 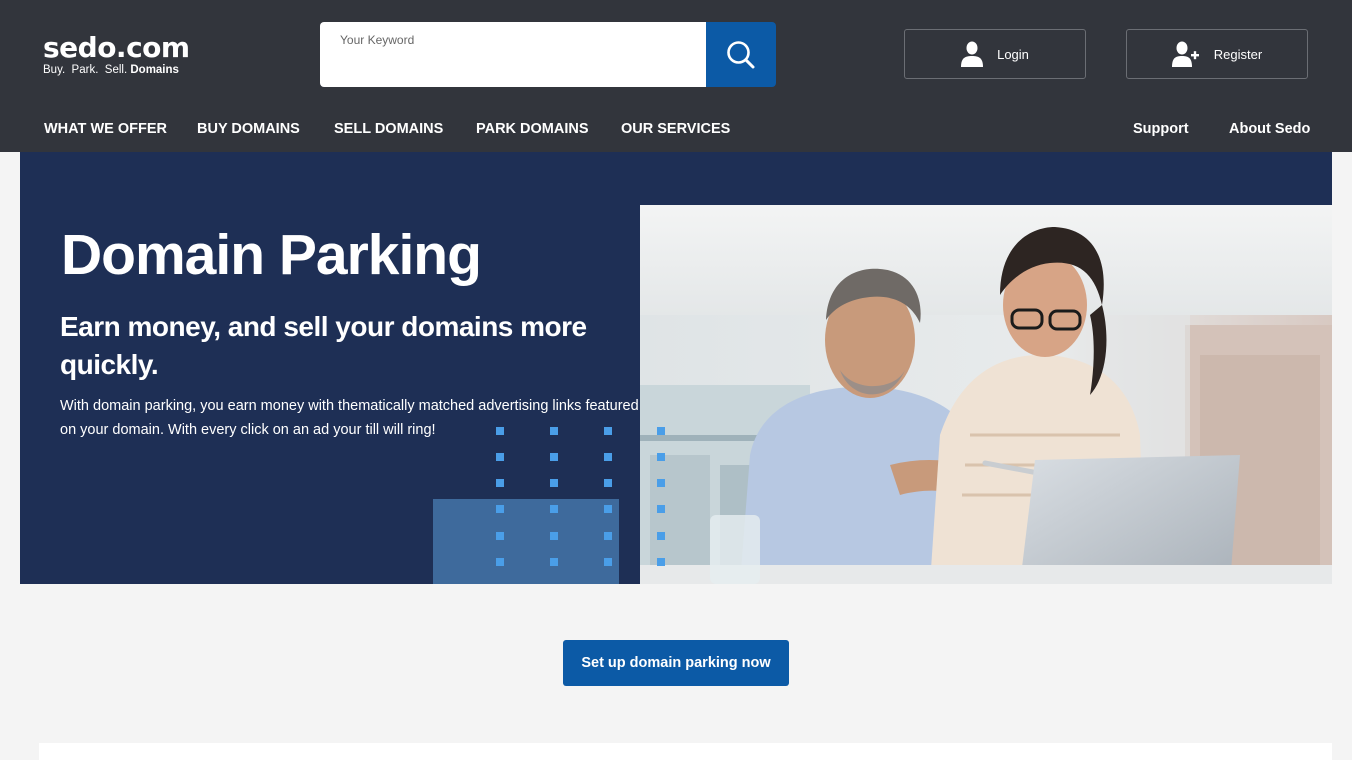 What do you see at coordinates (116, 47) in the screenshot?
I see `logo-wordmark: sedo.com` at bounding box center [116, 47].